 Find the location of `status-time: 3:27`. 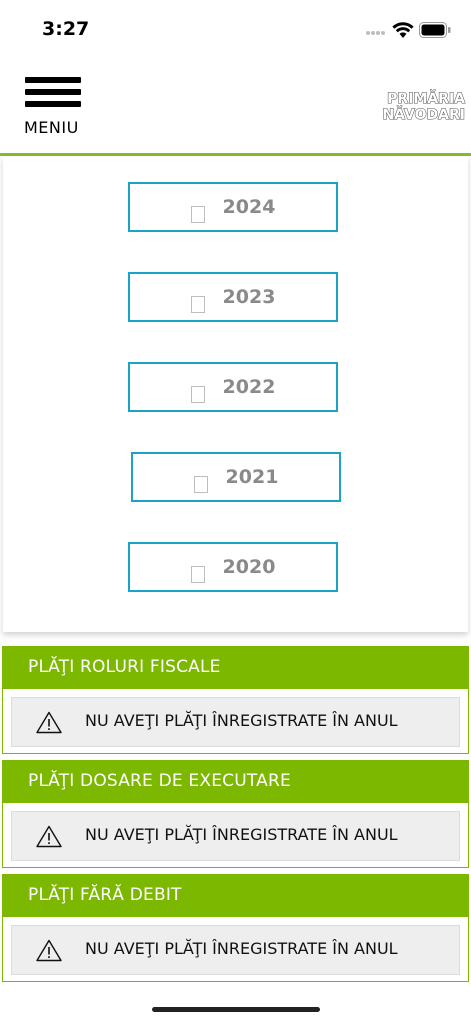

status-time: 3:27 is located at coordinates (66, 29).